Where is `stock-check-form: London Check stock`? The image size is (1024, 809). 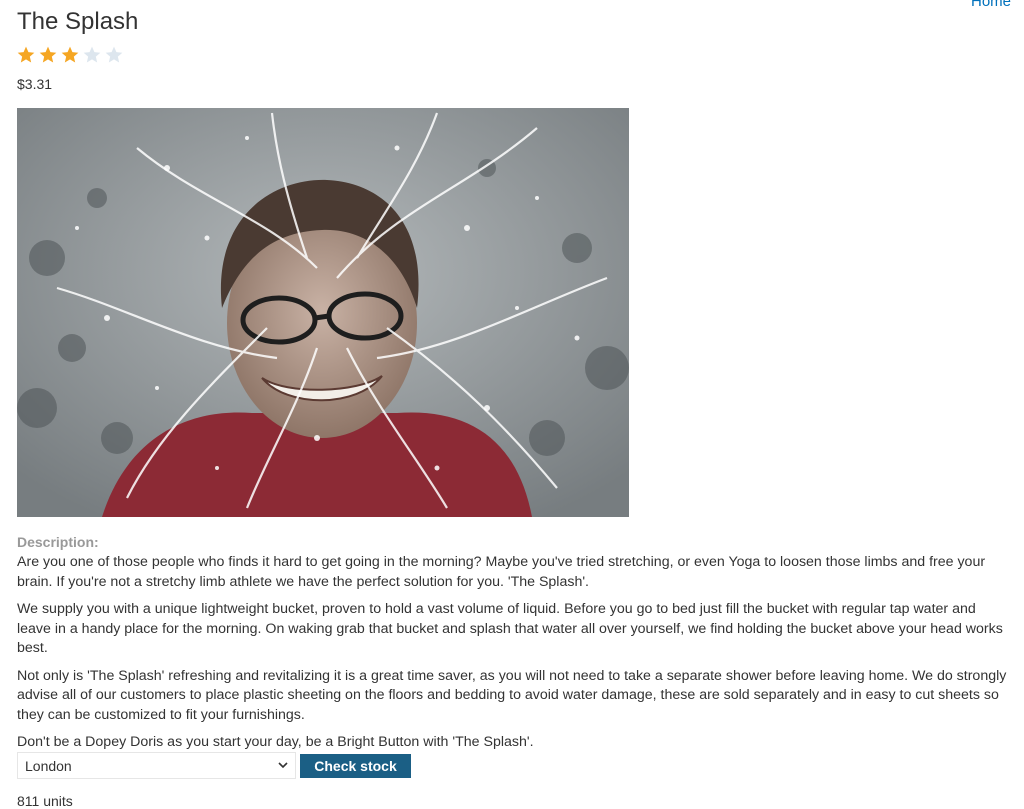 stock-check-form: London Check stock is located at coordinates (214, 765).